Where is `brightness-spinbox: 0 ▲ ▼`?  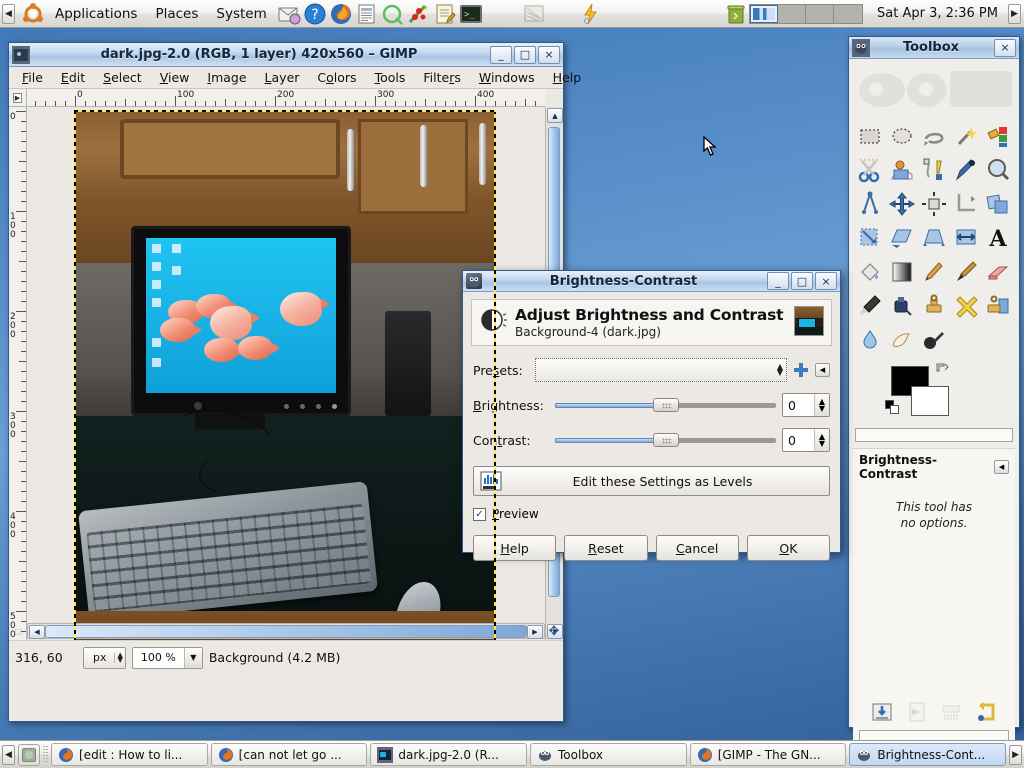
brightness-spinbox: 0 ▲ ▼ is located at coordinates (806, 405).